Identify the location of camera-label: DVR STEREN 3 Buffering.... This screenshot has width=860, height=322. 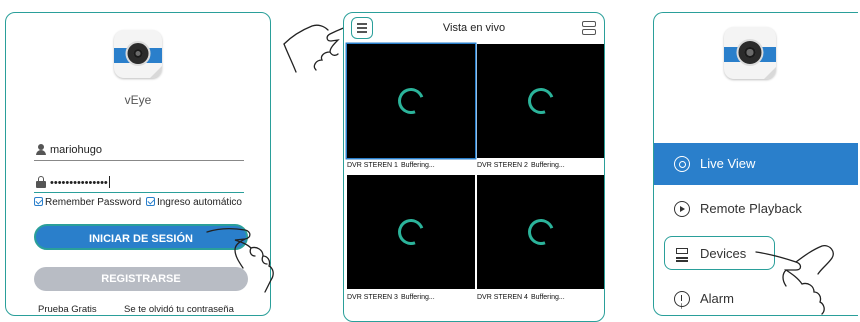
(391, 297).